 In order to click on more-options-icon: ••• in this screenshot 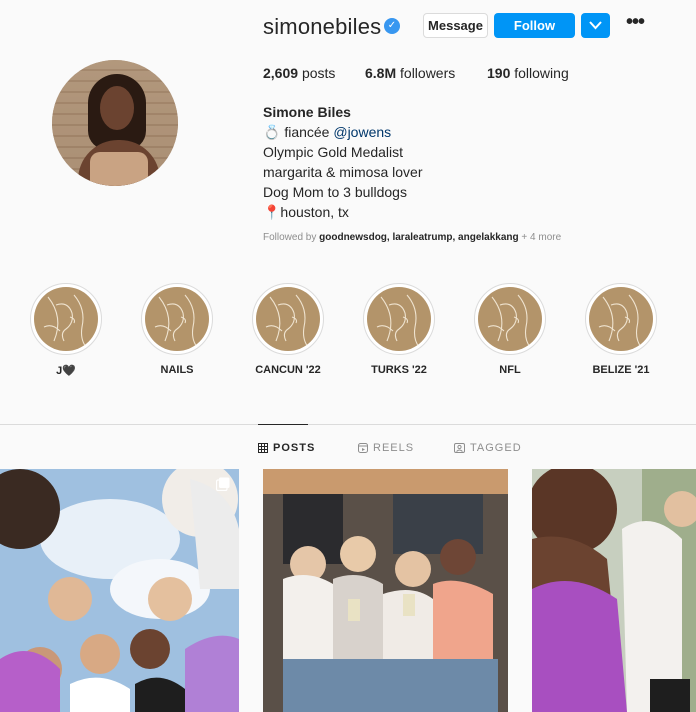, I will do `click(635, 24)`.